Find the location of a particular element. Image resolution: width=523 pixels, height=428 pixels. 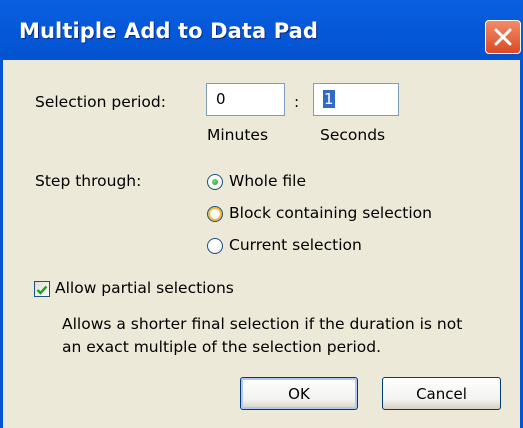

radio-current-selection is located at coordinates (215, 246).